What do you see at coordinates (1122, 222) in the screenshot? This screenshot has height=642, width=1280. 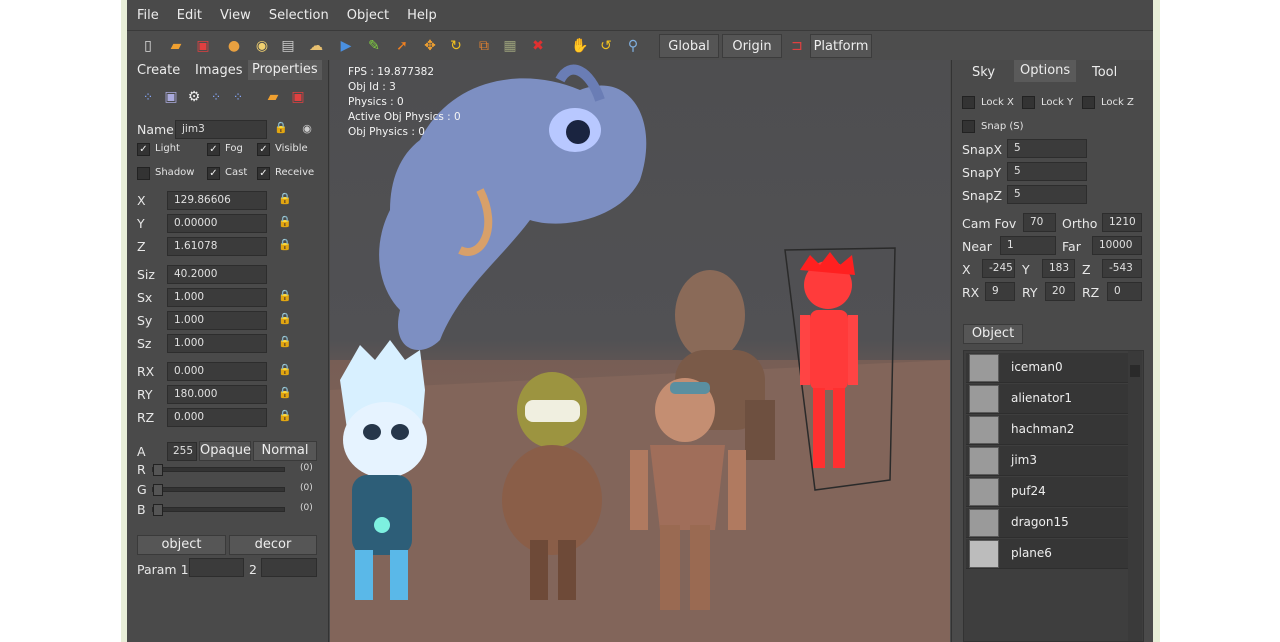 I see `ortho-field: 1210` at bounding box center [1122, 222].